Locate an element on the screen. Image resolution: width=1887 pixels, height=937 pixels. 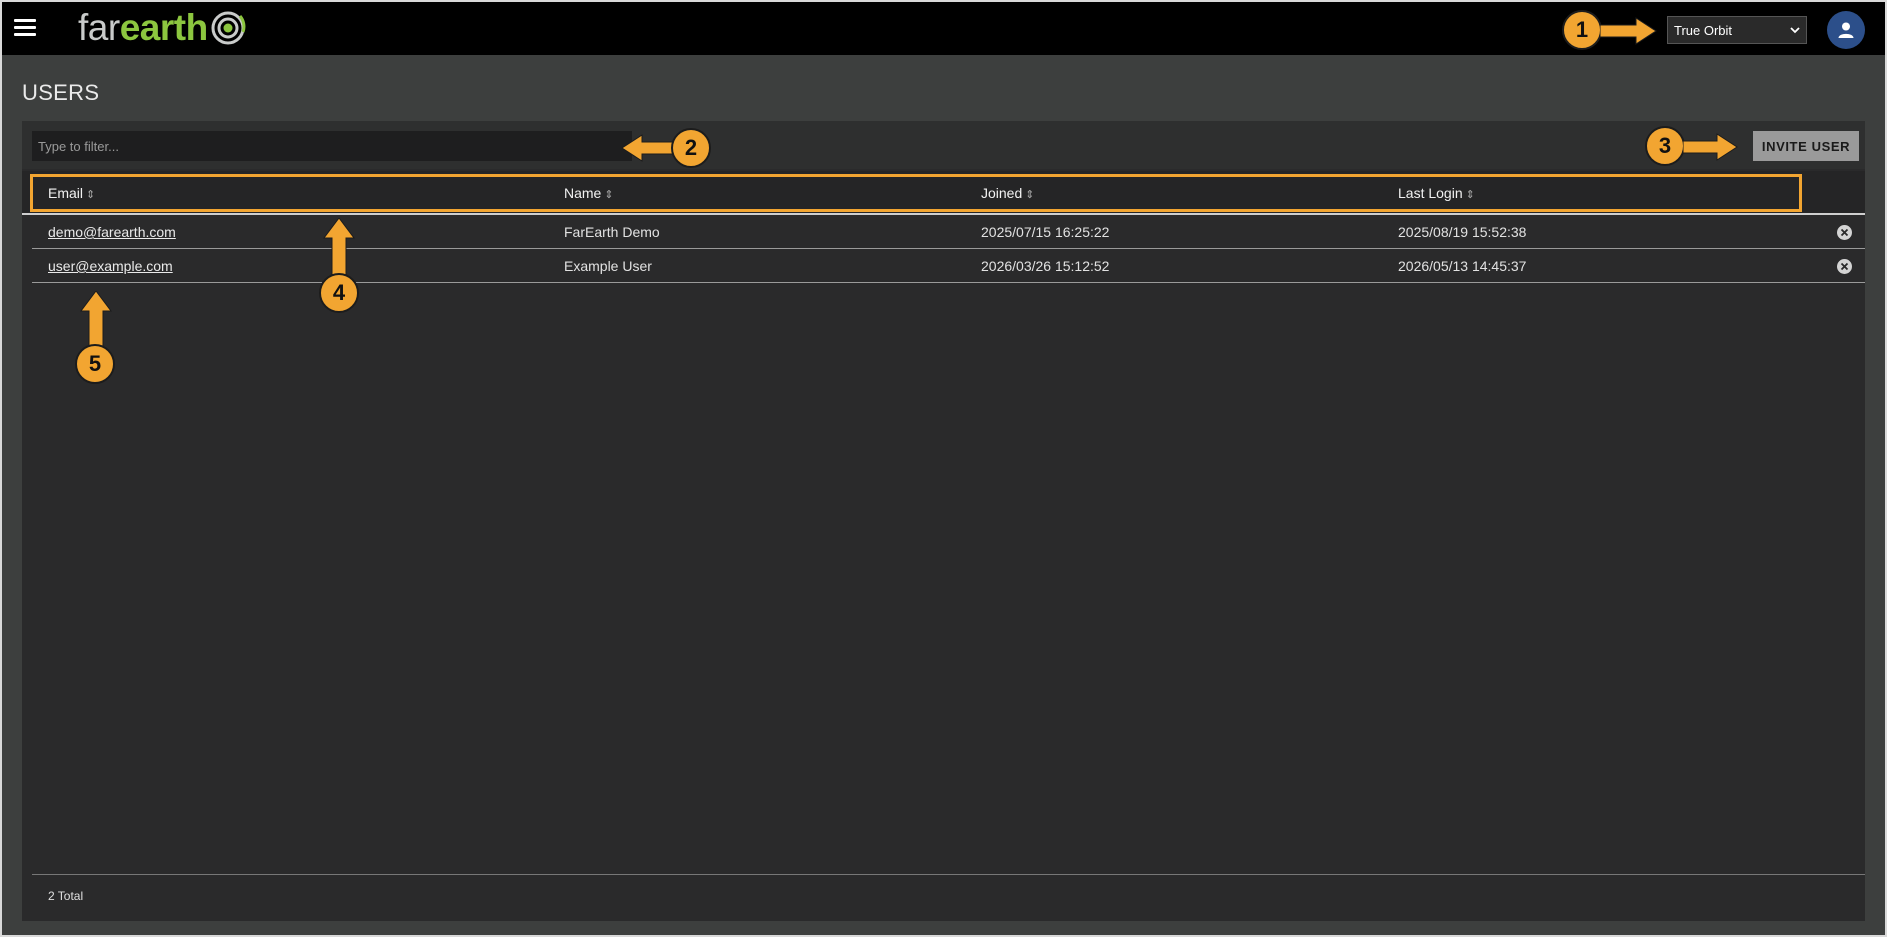
arrow-left-icon is located at coordinates (648, 148).